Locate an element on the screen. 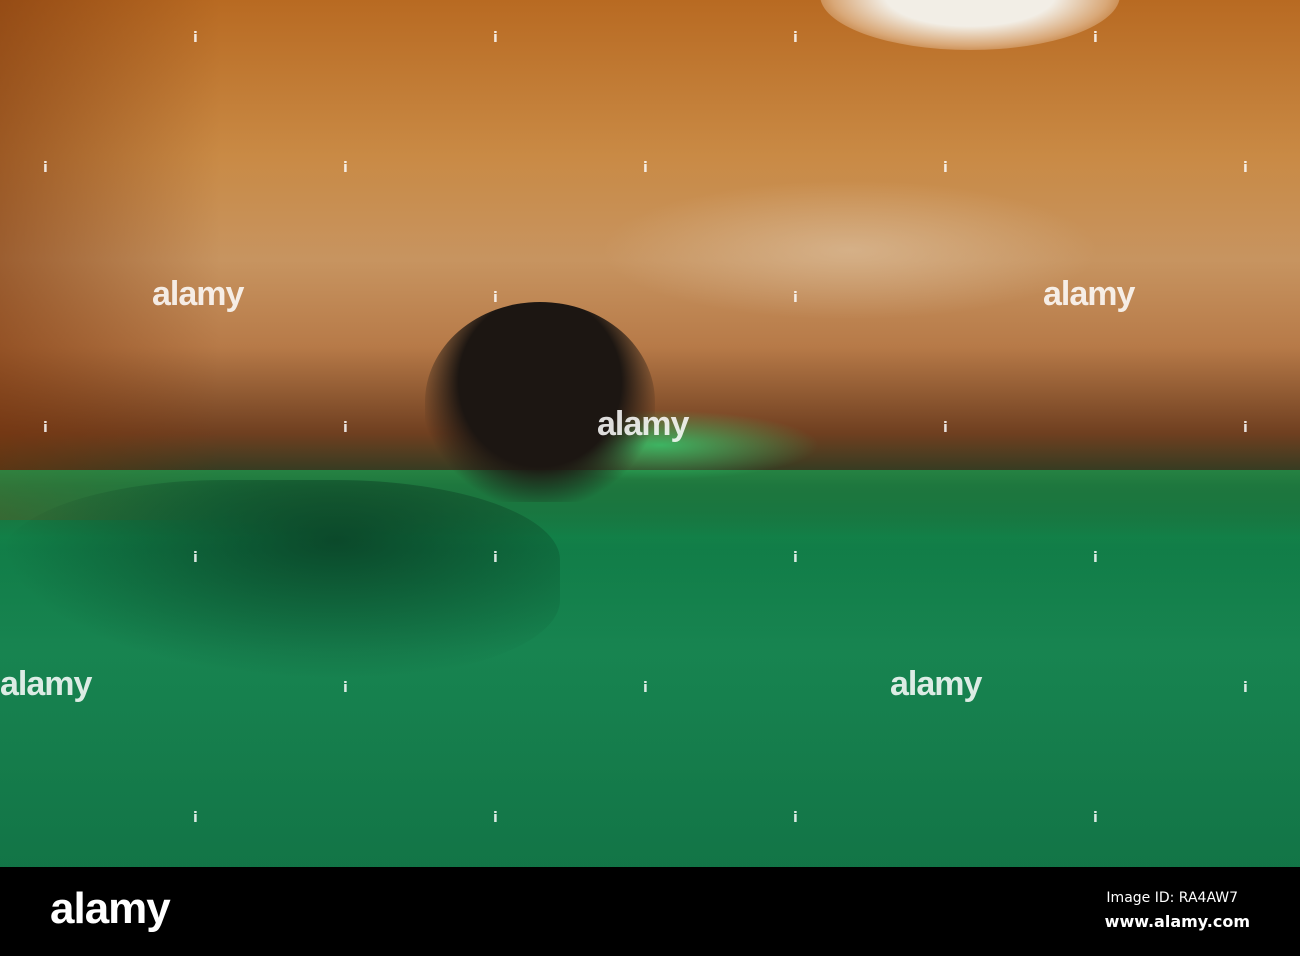  pale-rock-patch is located at coordinates (850, 250).